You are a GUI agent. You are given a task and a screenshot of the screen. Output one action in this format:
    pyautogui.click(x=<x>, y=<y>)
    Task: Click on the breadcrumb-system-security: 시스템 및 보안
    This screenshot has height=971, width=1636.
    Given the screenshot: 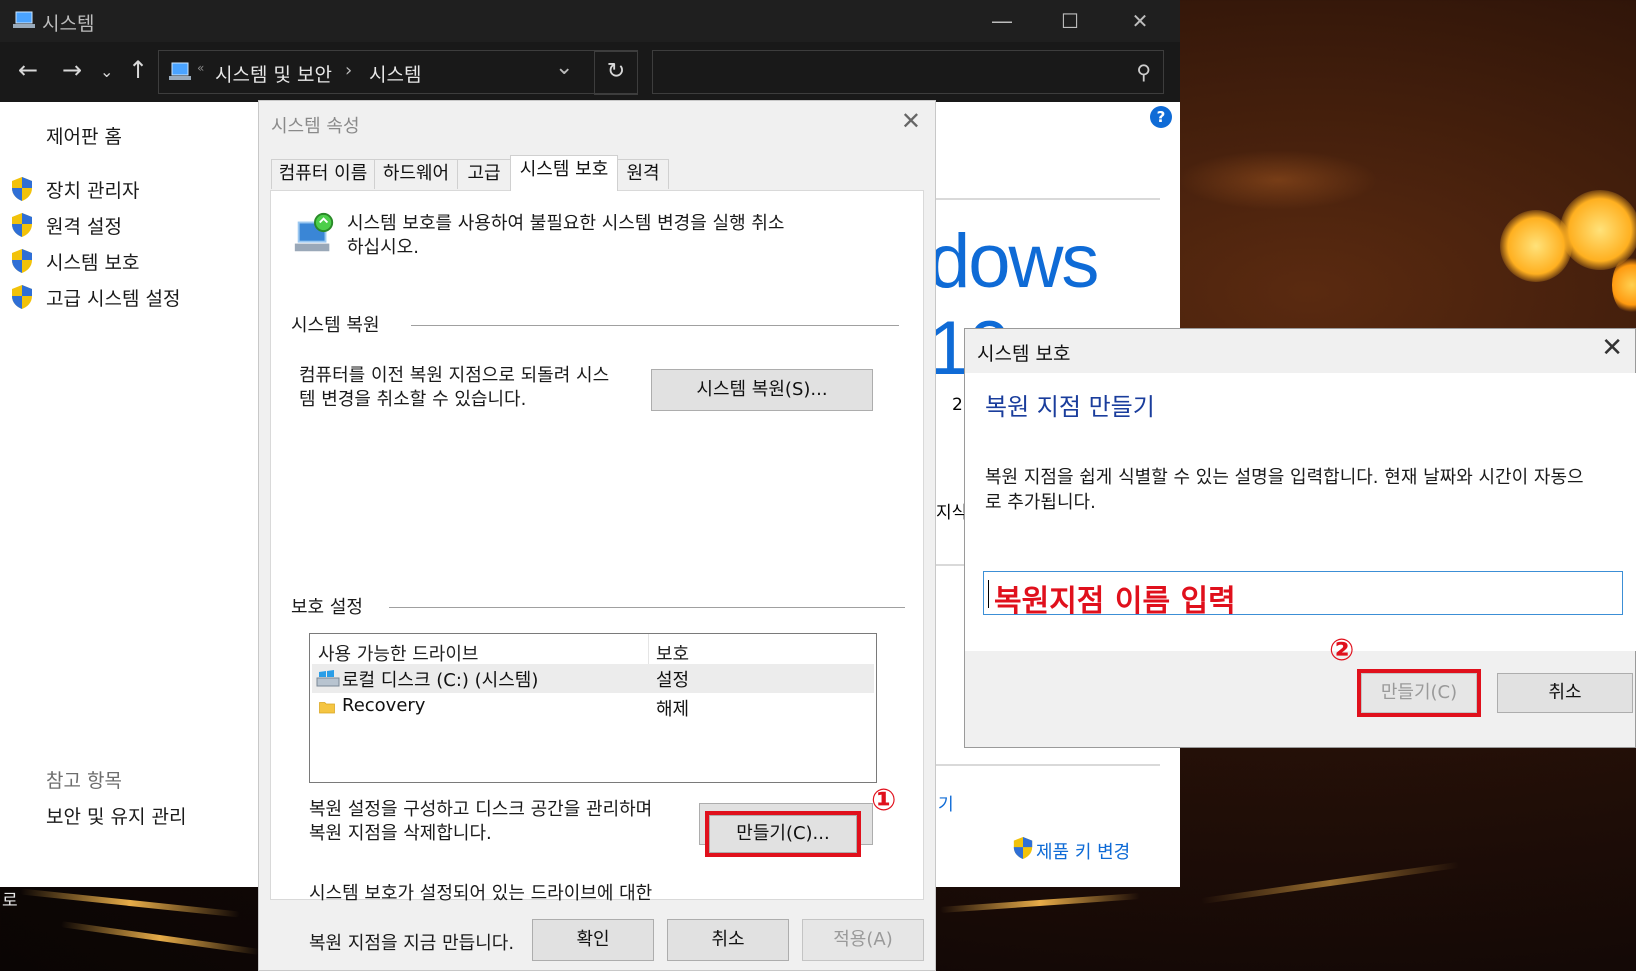 What is the action you would take?
    pyautogui.click(x=273, y=73)
    